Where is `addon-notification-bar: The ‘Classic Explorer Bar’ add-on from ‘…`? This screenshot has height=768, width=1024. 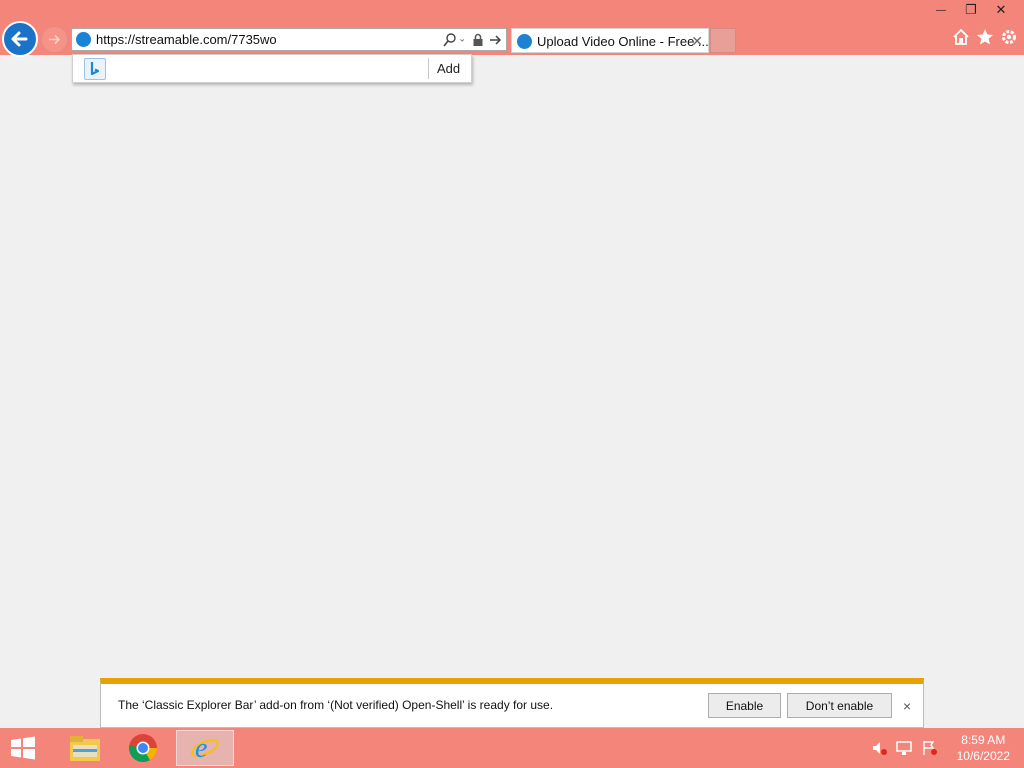 addon-notification-bar: The ‘Classic Explorer Bar’ add-on from ‘… is located at coordinates (512, 703).